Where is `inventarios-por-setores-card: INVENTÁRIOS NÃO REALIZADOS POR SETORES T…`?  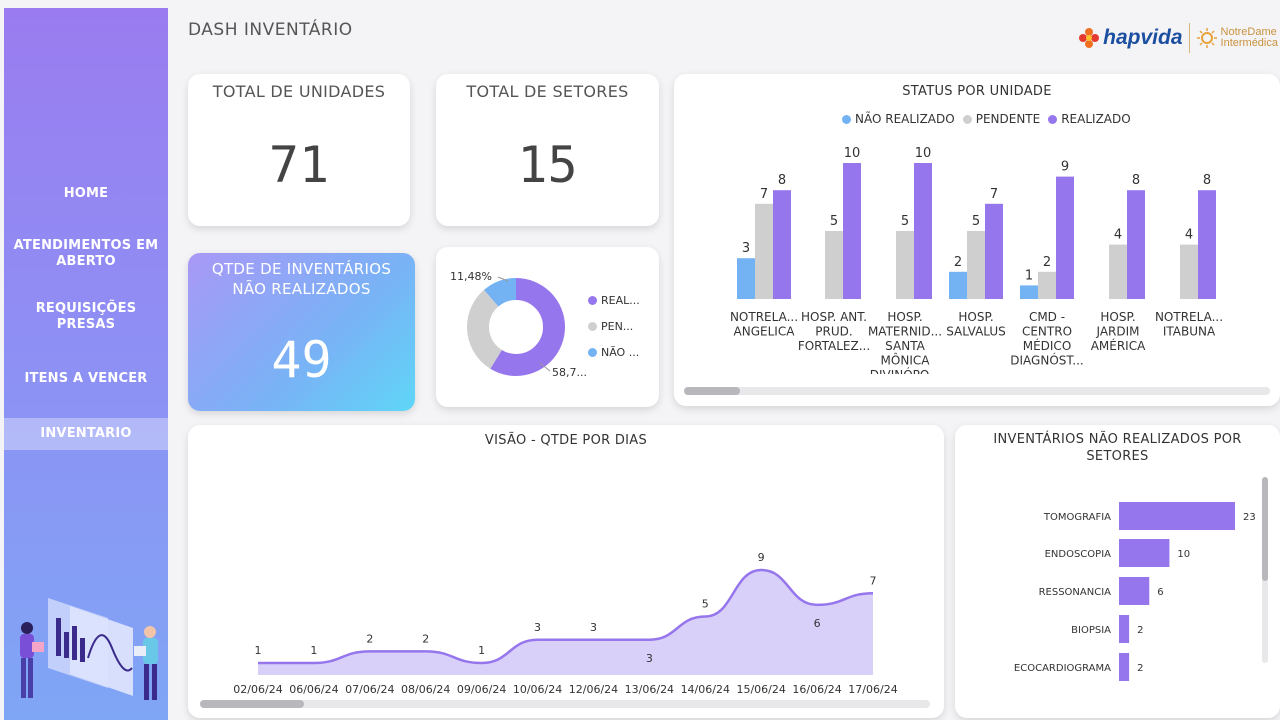 inventarios-por-setores-card: INVENTÁRIOS NÃO REALIZADOS POR SETORES T… is located at coordinates (1117, 571).